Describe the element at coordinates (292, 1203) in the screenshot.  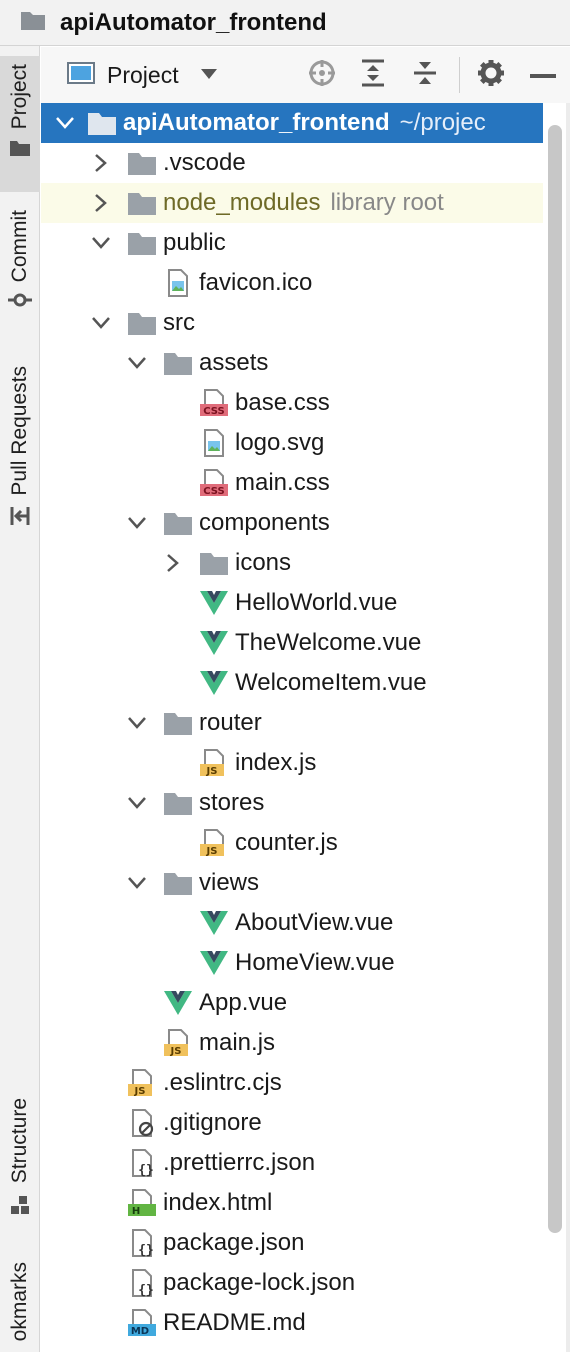
I see `tree-file-row: Hindex.html` at that location.